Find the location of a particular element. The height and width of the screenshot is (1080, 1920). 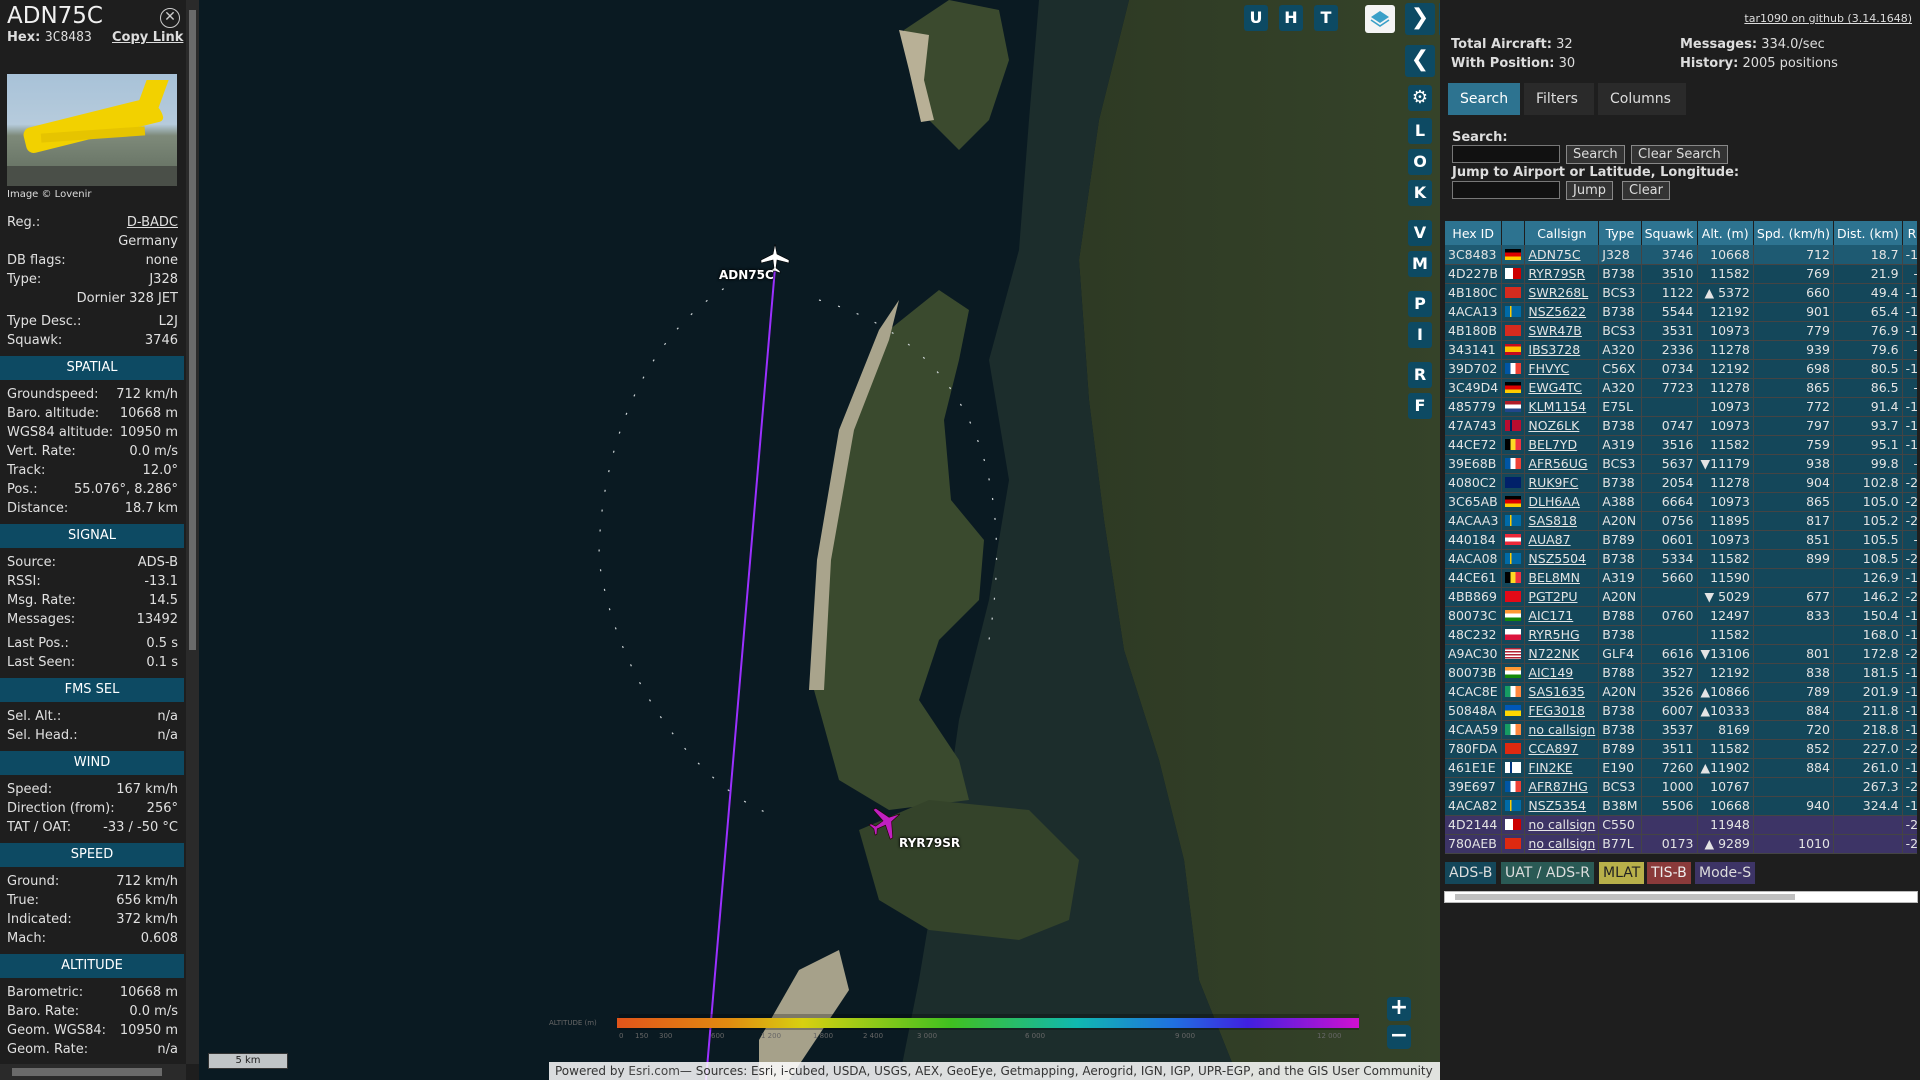

table-row: 80073B AIC149B788352712192838181.5-16.6 is located at coordinates (1681, 673).